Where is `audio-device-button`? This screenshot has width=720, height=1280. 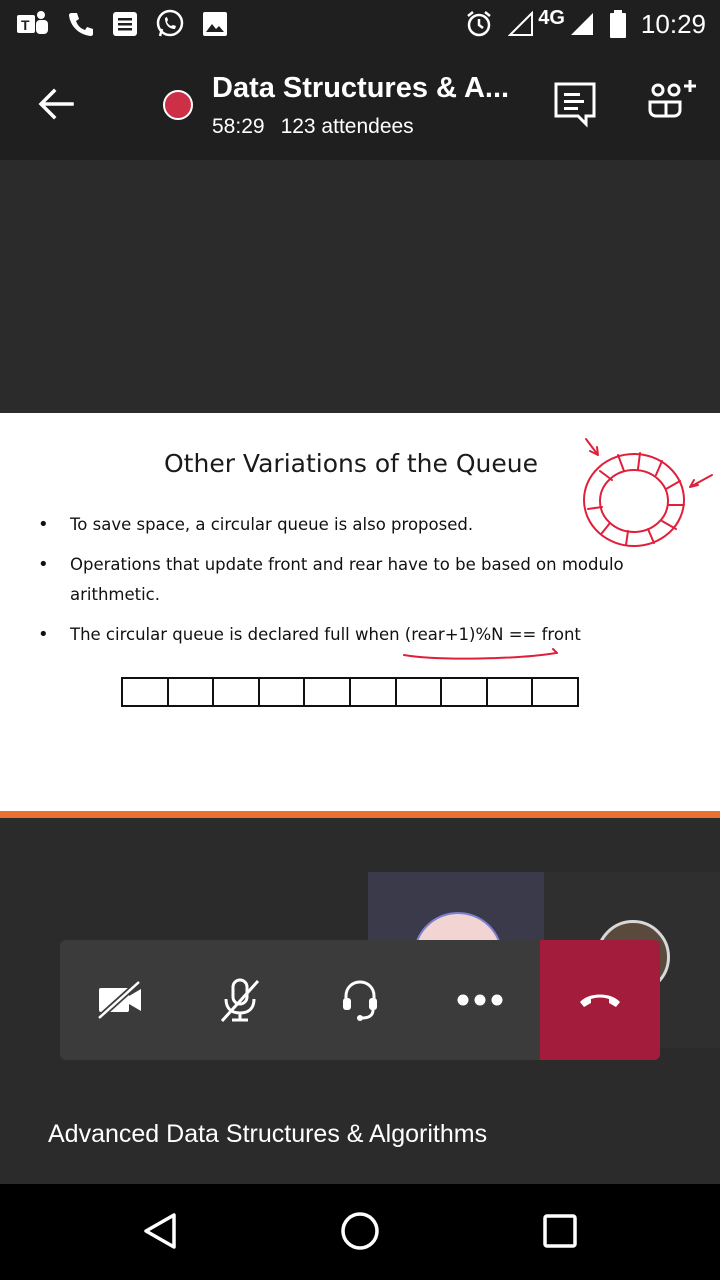
audio-device-button is located at coordinates (360, 1000).